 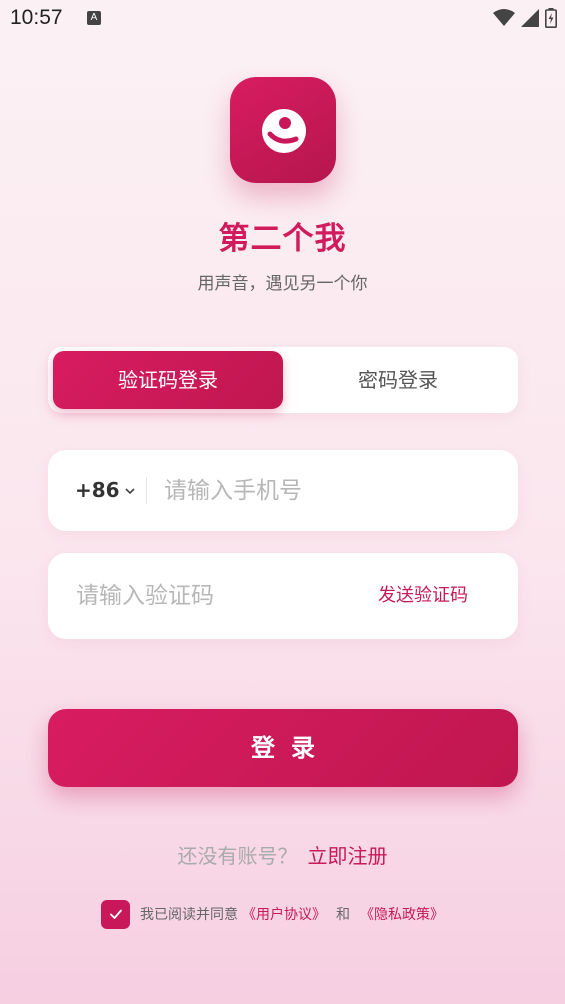 What do you see at coordinates (530, 18) in the screenshot?
I see `signal-icon` at bounding box center [530, 18].